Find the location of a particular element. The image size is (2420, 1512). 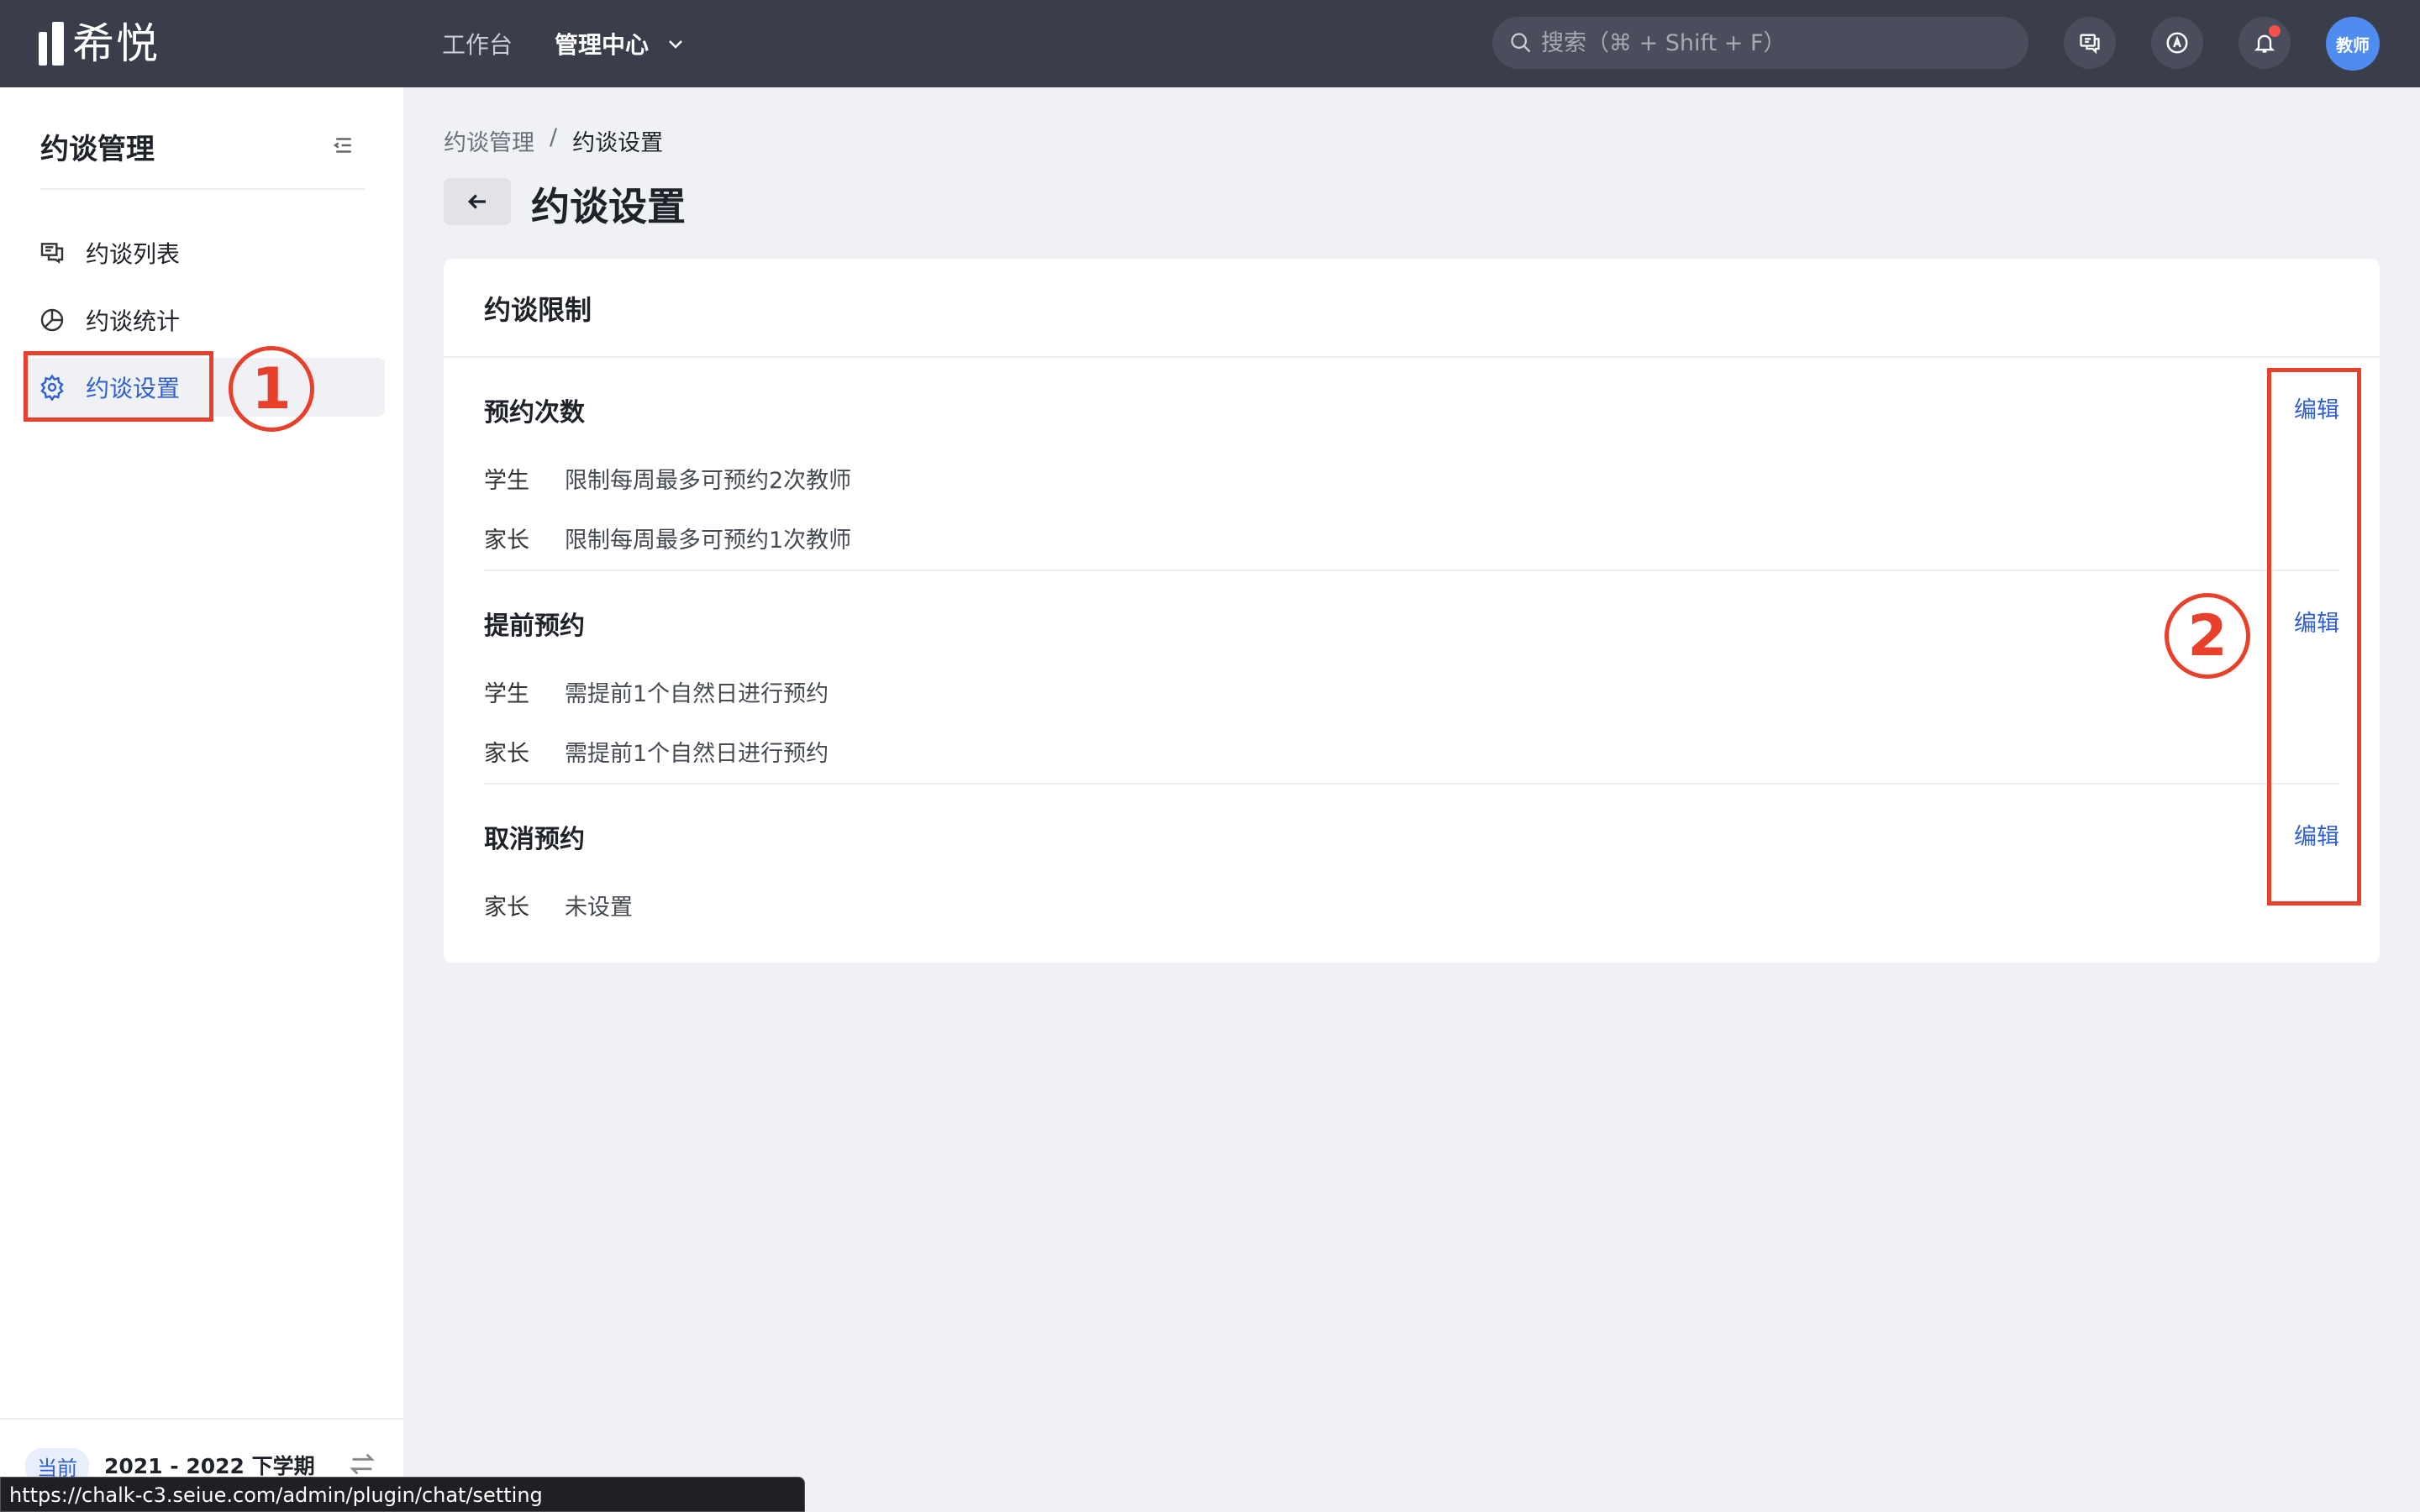

page-title: 约谈设置 is located at coordinates (608, 206).